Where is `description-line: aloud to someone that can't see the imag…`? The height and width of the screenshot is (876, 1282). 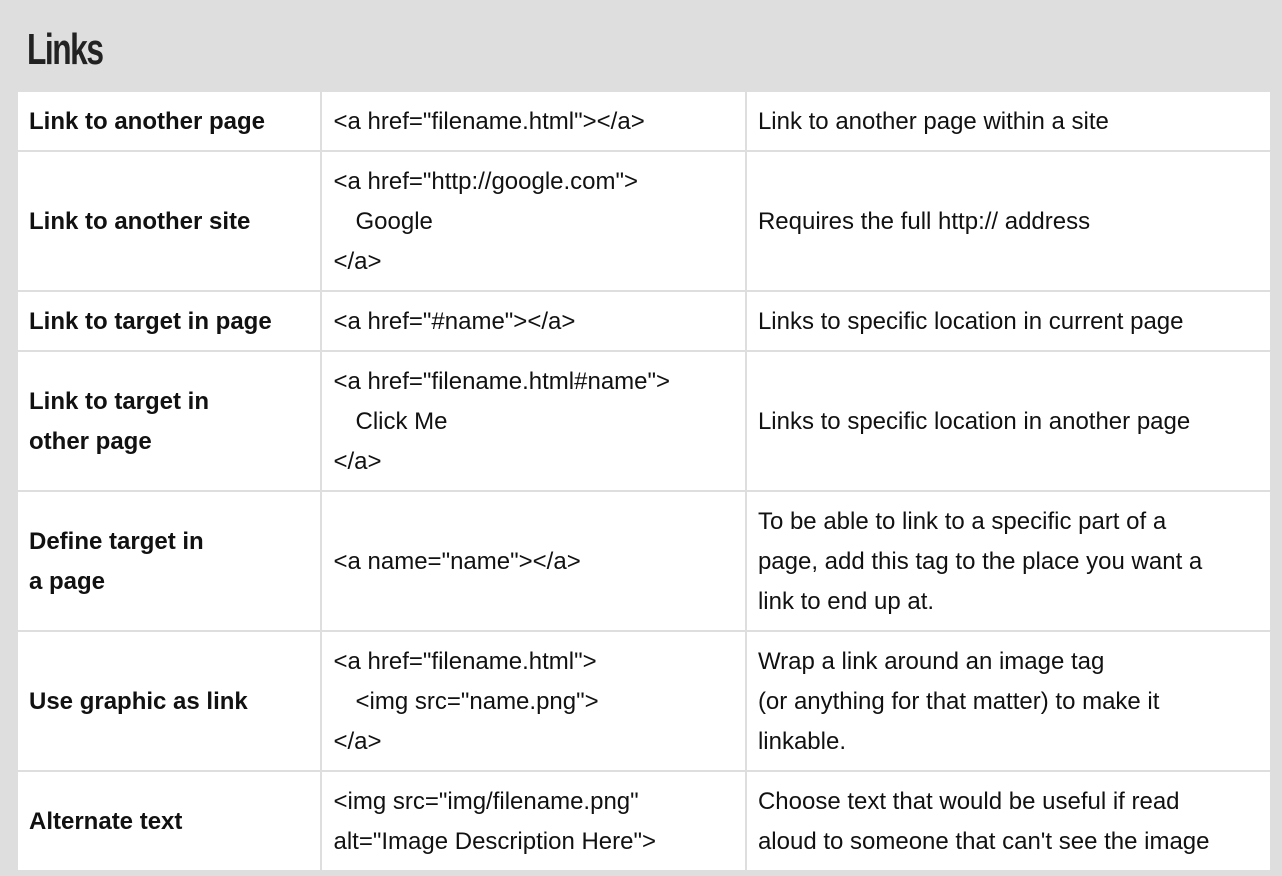 description-line: aloud to someone that can't see the imag… is located at coordinates (983, 841).